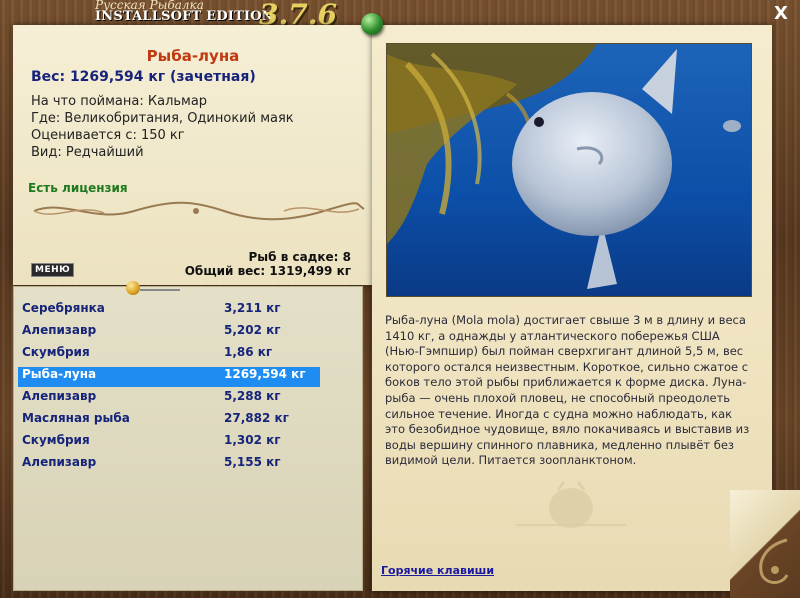  I want to click on corner-ornament, so click(774, 561).